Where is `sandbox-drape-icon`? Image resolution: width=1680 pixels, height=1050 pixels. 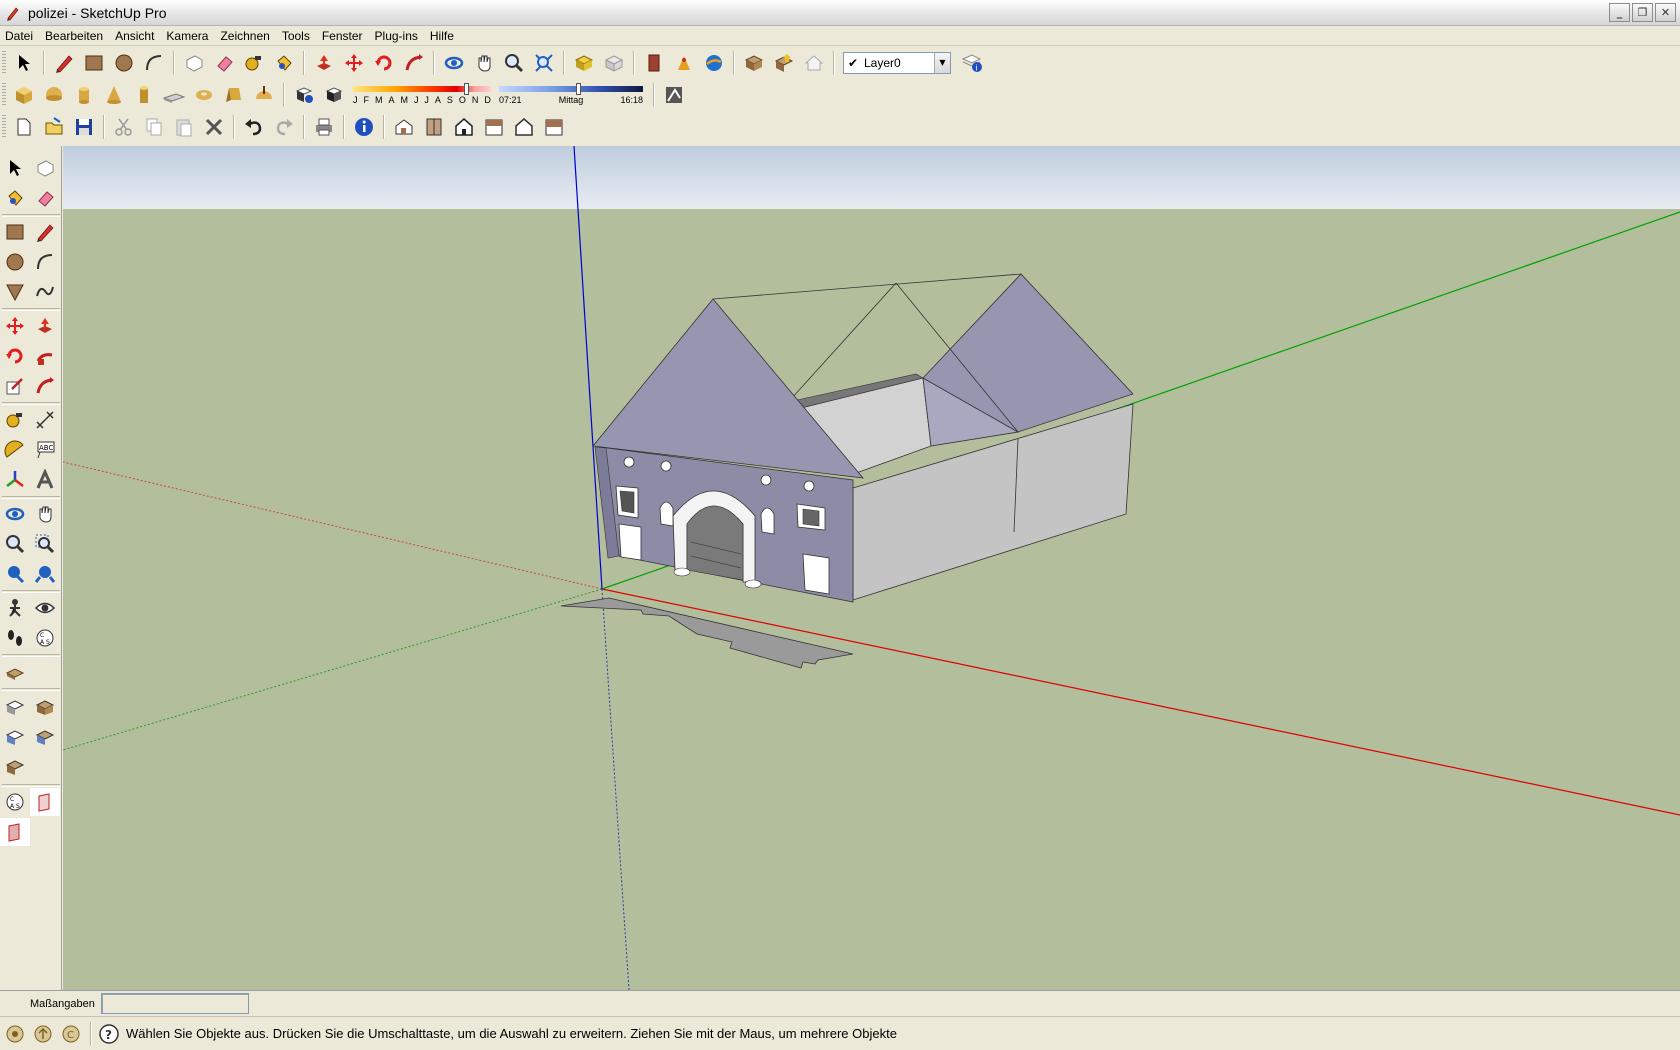
sandbox-drape-icon is located at coordinates (15, 736).